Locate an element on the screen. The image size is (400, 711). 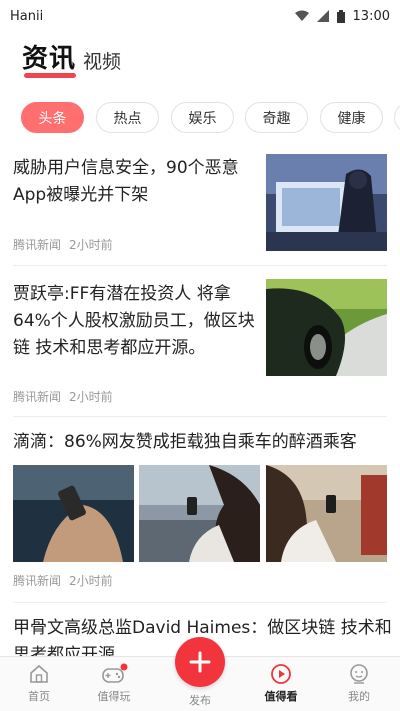
category-tabs: 头条 热点 娱乐 奇趣 健康 is located at coordinates (200, 119).